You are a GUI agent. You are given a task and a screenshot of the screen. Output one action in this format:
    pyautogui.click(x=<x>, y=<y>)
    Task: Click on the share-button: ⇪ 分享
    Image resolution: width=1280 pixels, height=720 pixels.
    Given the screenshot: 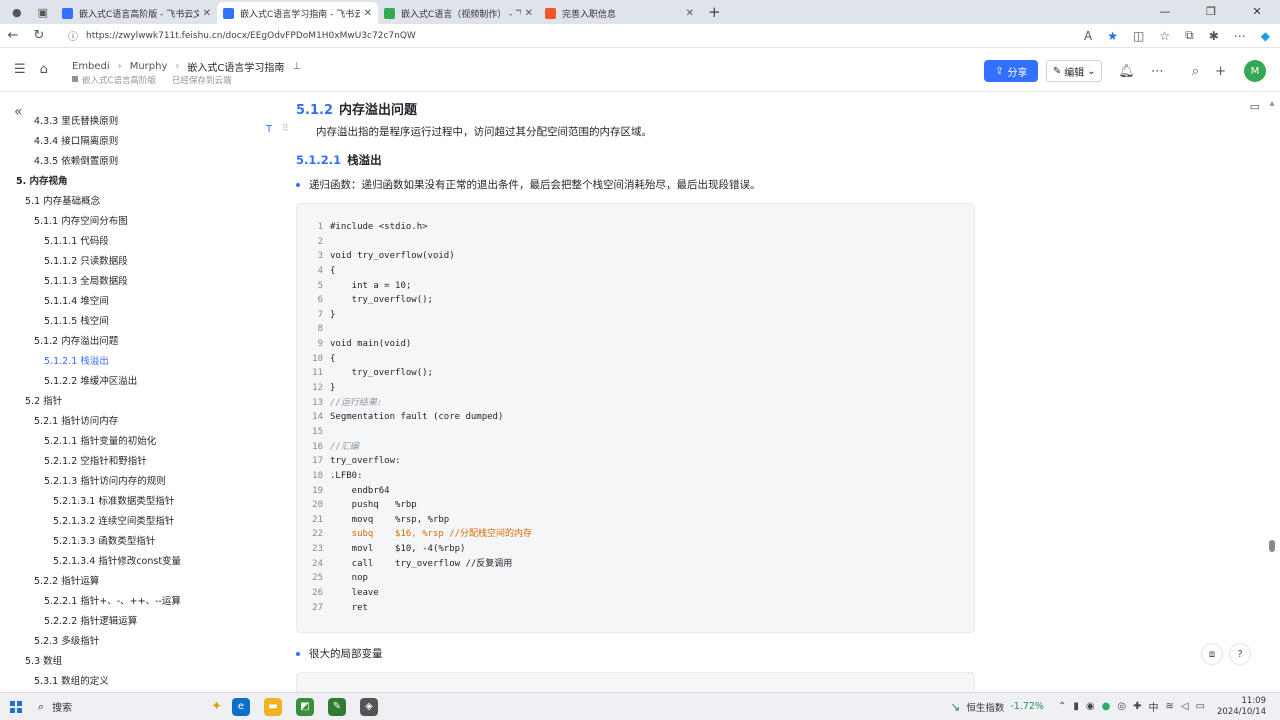 What is the action you would take?
    pyautogui.click(x=1011, y=71)
    